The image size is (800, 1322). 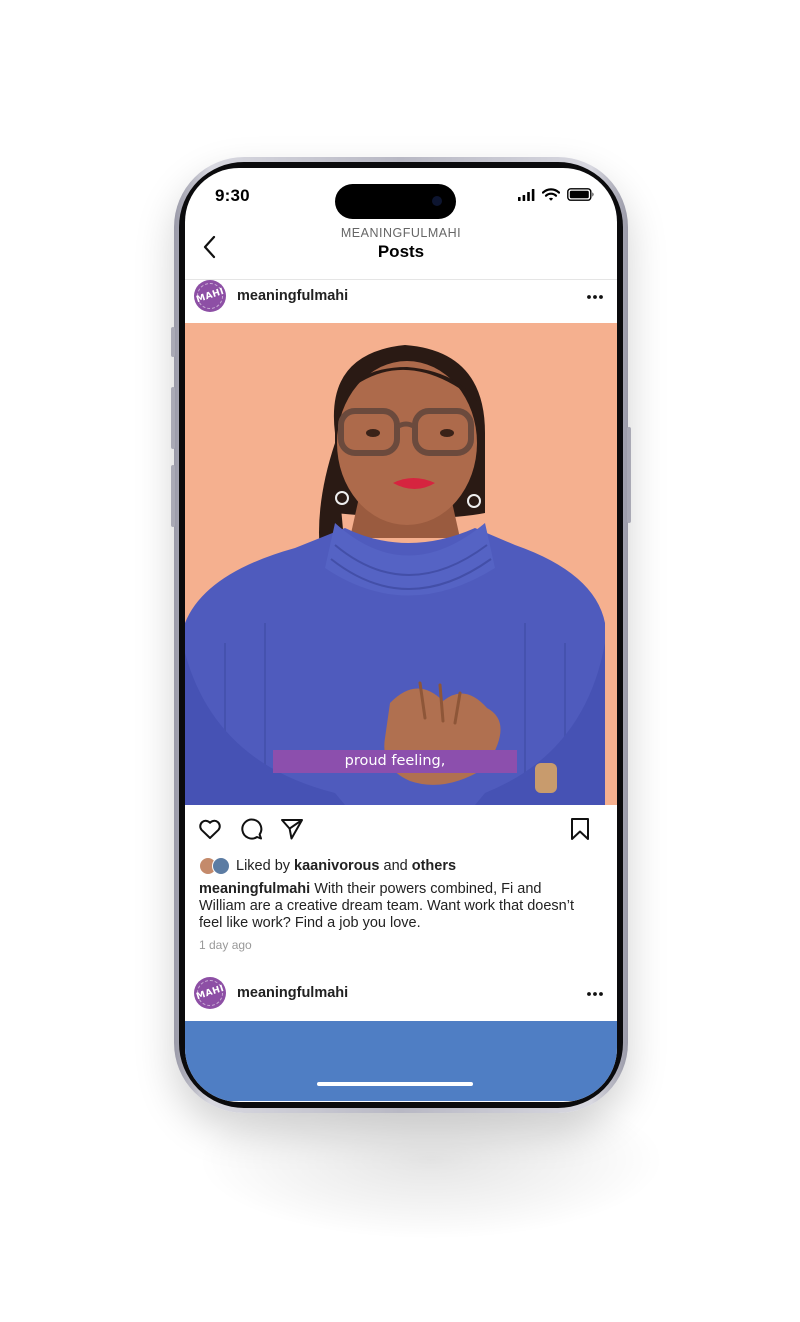 I want to click on front-camera, so click(x=437, y=201).